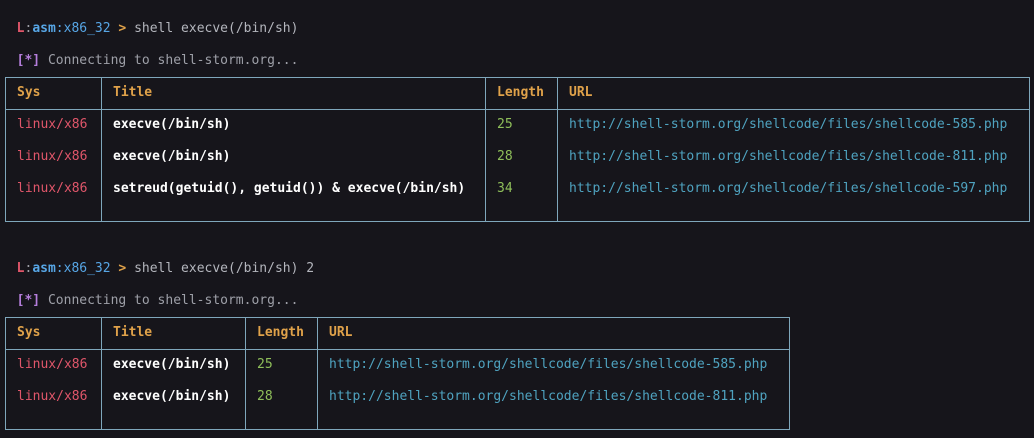 The width and height of the screenshot is (1034, 438). What do you see at coordinates (150, 20) in the screenshot?
I see `prompt-line-1: L:asm:x86_32 > shell execve(/bin/sh)` at bounding box center [150, 20].